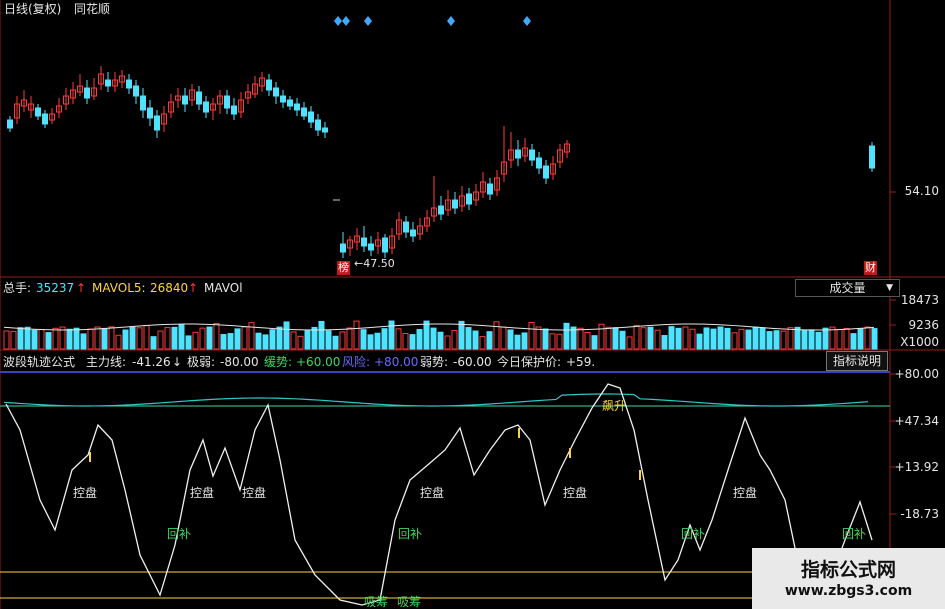 The width and height of the screenshot is (945, 609). I want to click on risk-value: +80.00, so click(396, 362).